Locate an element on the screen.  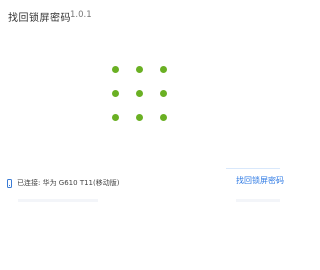
status-shadow-left is located at coordinates (58, 200).